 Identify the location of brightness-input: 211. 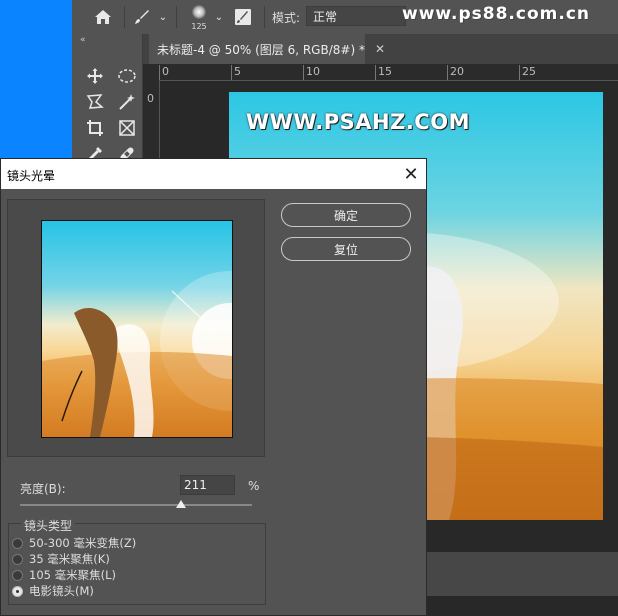
(207, 485).